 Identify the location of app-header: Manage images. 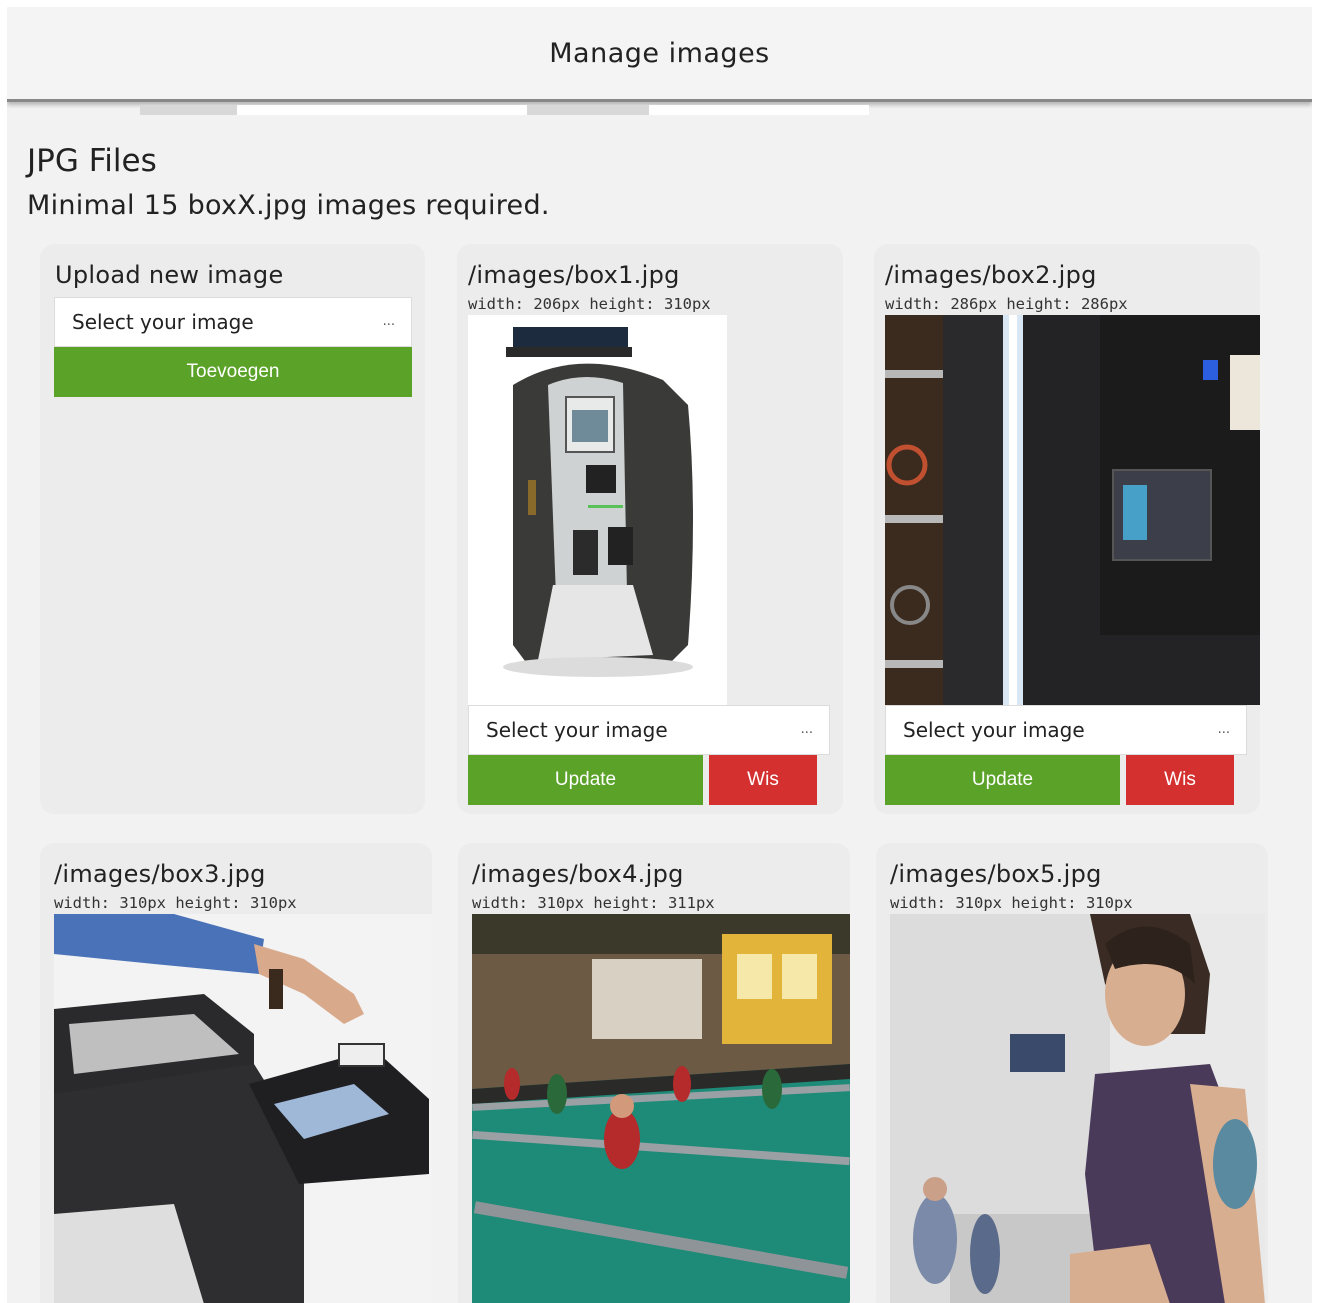
(659, 54).